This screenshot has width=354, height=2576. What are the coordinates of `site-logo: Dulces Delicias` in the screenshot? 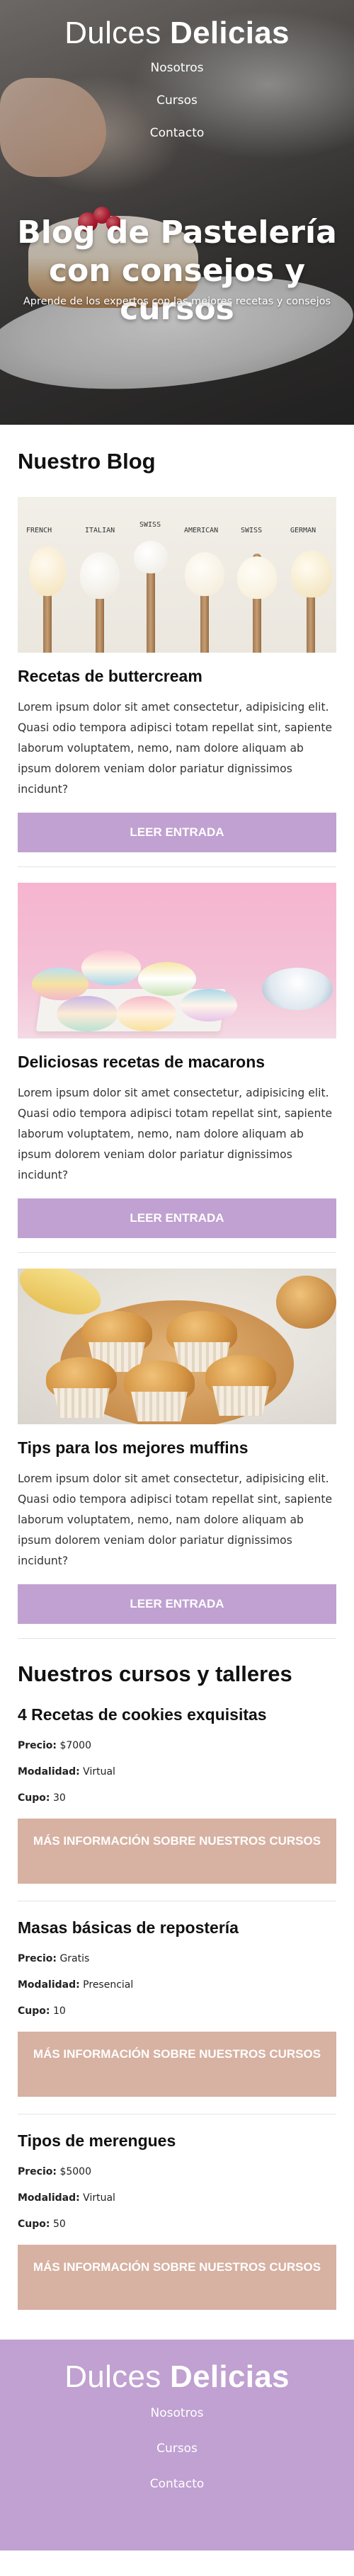 It's located at (177, 25).